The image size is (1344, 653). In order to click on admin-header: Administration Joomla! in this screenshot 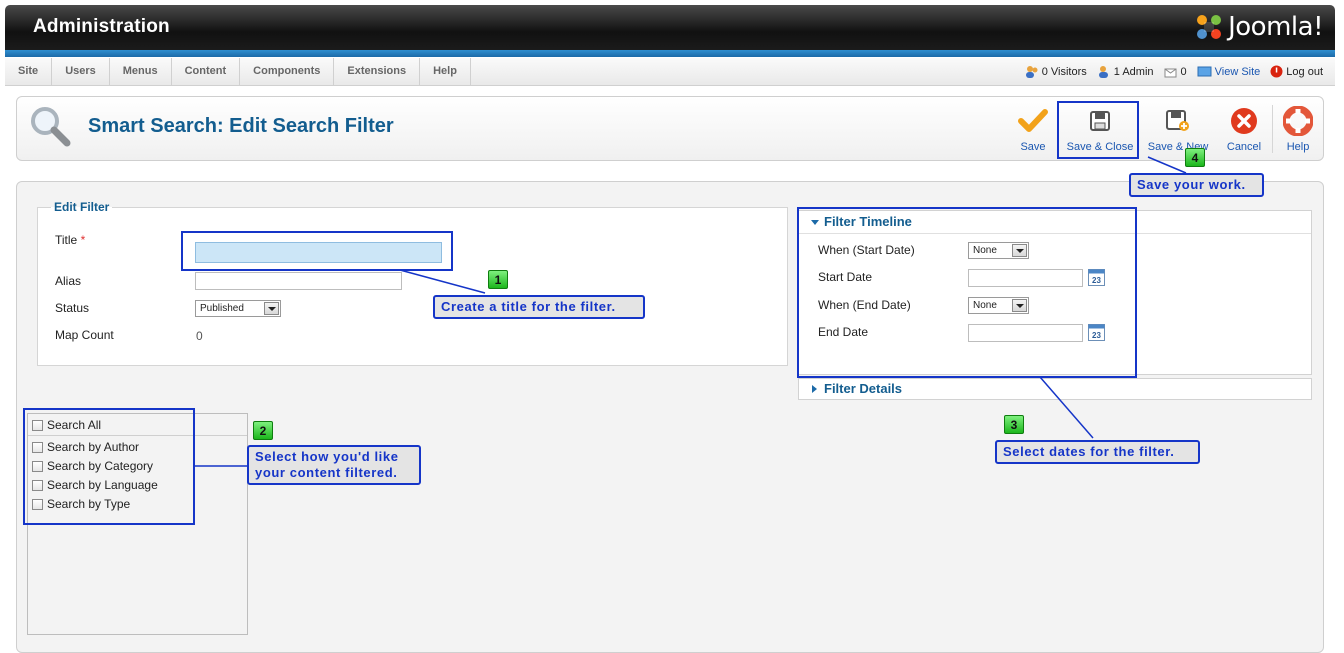, I will do `click(670, 27)`.